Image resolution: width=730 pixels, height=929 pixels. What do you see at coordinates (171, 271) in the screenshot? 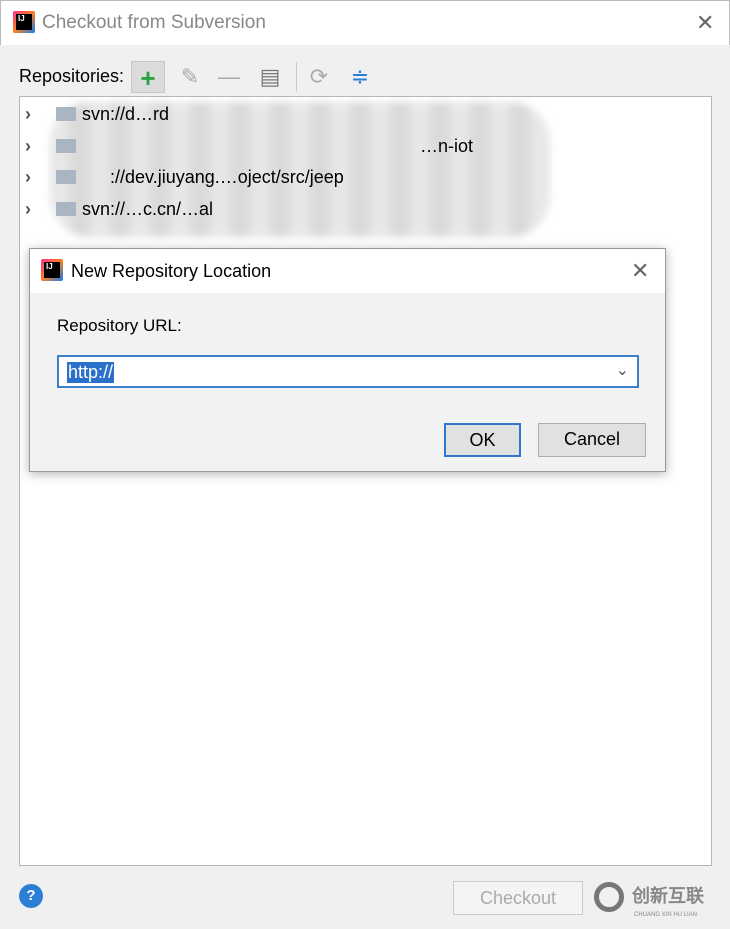
I see `dialog-title: New Repository Location` at bounding box center [171, 271].